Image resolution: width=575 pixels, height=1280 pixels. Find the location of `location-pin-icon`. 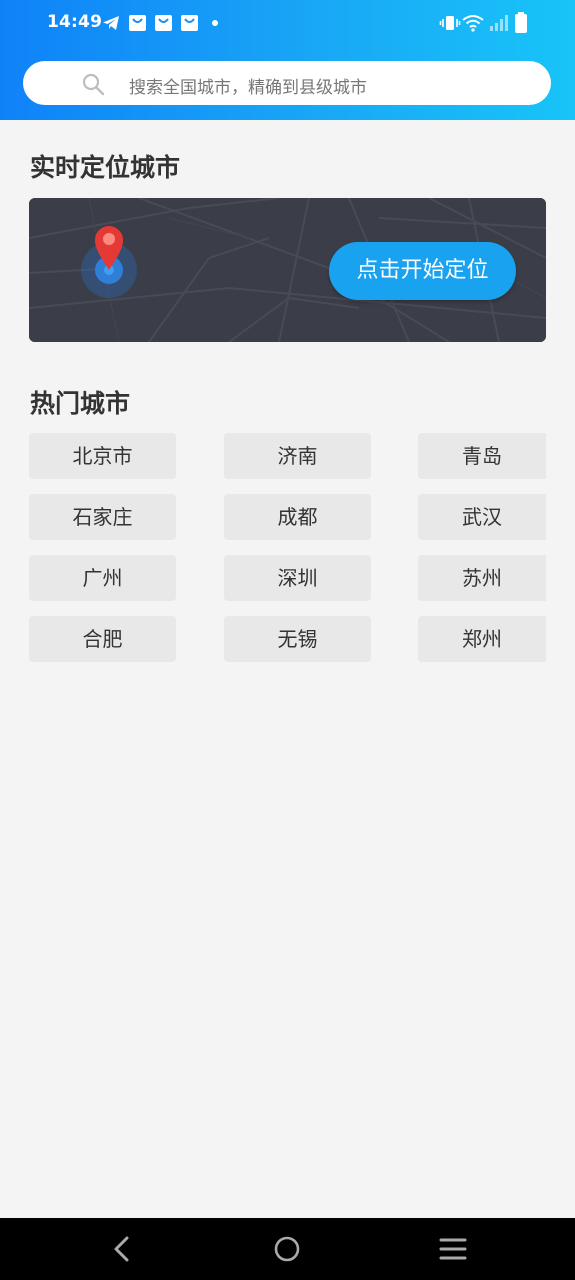

location-pin-icon is located at coordinates (109, 262).